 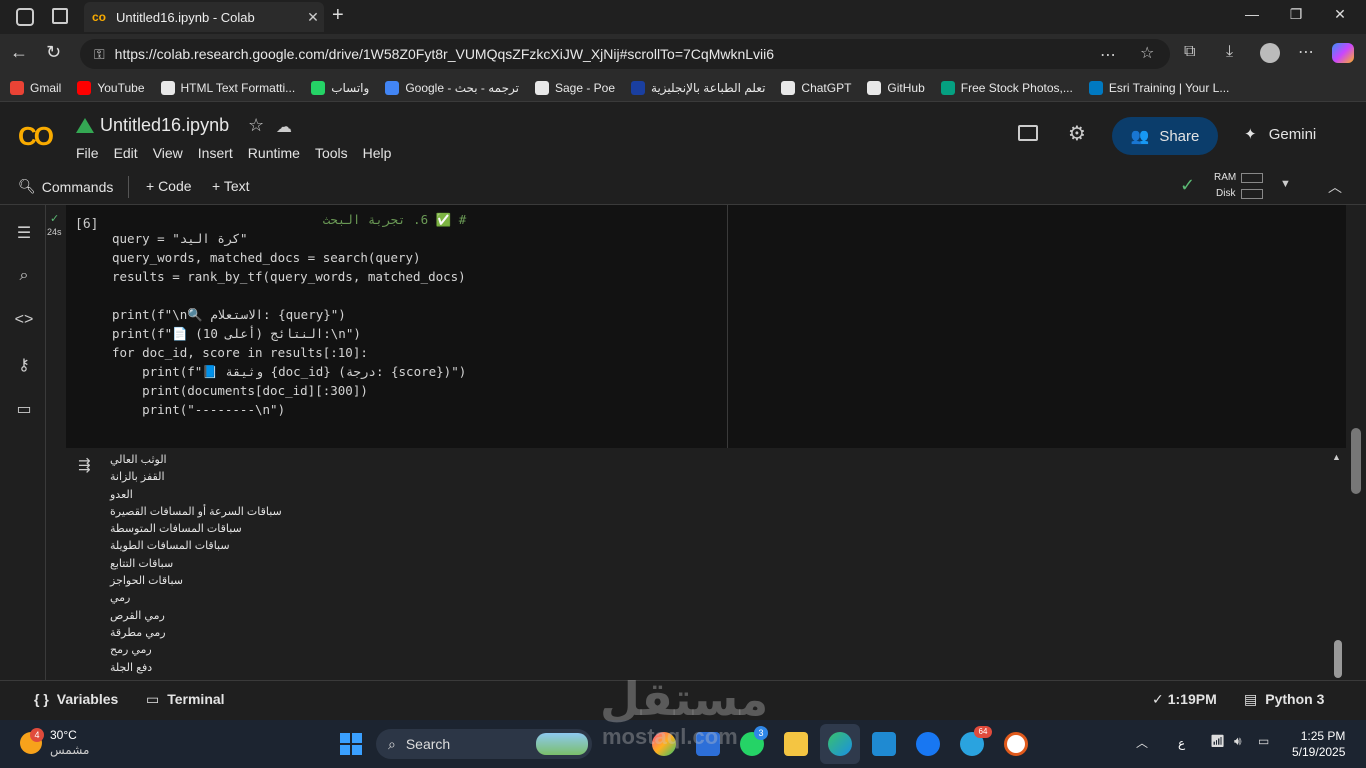 What do you see at coordinates (185, 699) in the screenshot?
I see `terminal-button: ▭ Terminal` at bounding box center [185, 699].